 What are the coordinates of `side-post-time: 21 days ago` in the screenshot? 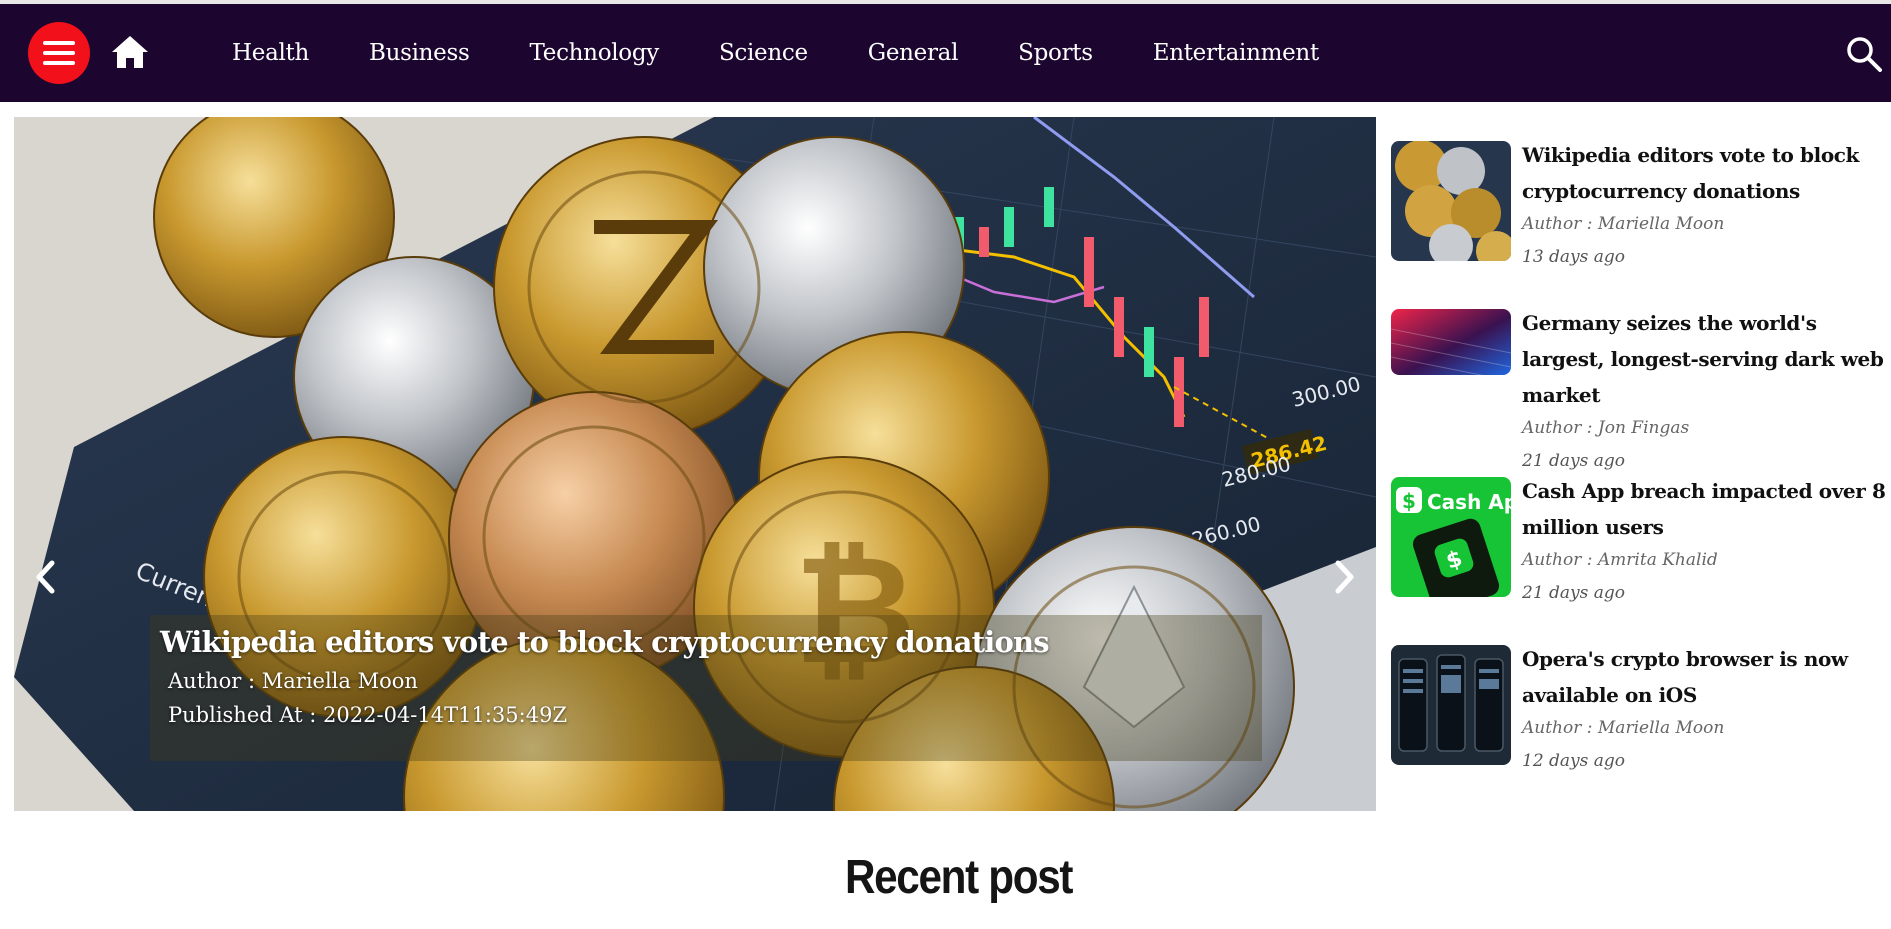 It's located at (1574, 593).